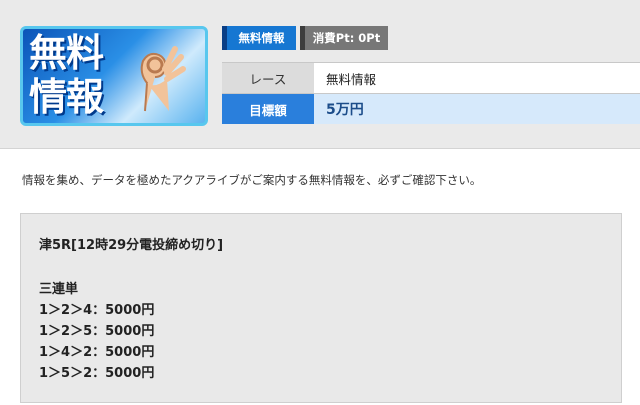  What do you see at coordinates (477, 78) in the screenshot?
I see `race-value: 無料情報` at bounding box center [477, 78].